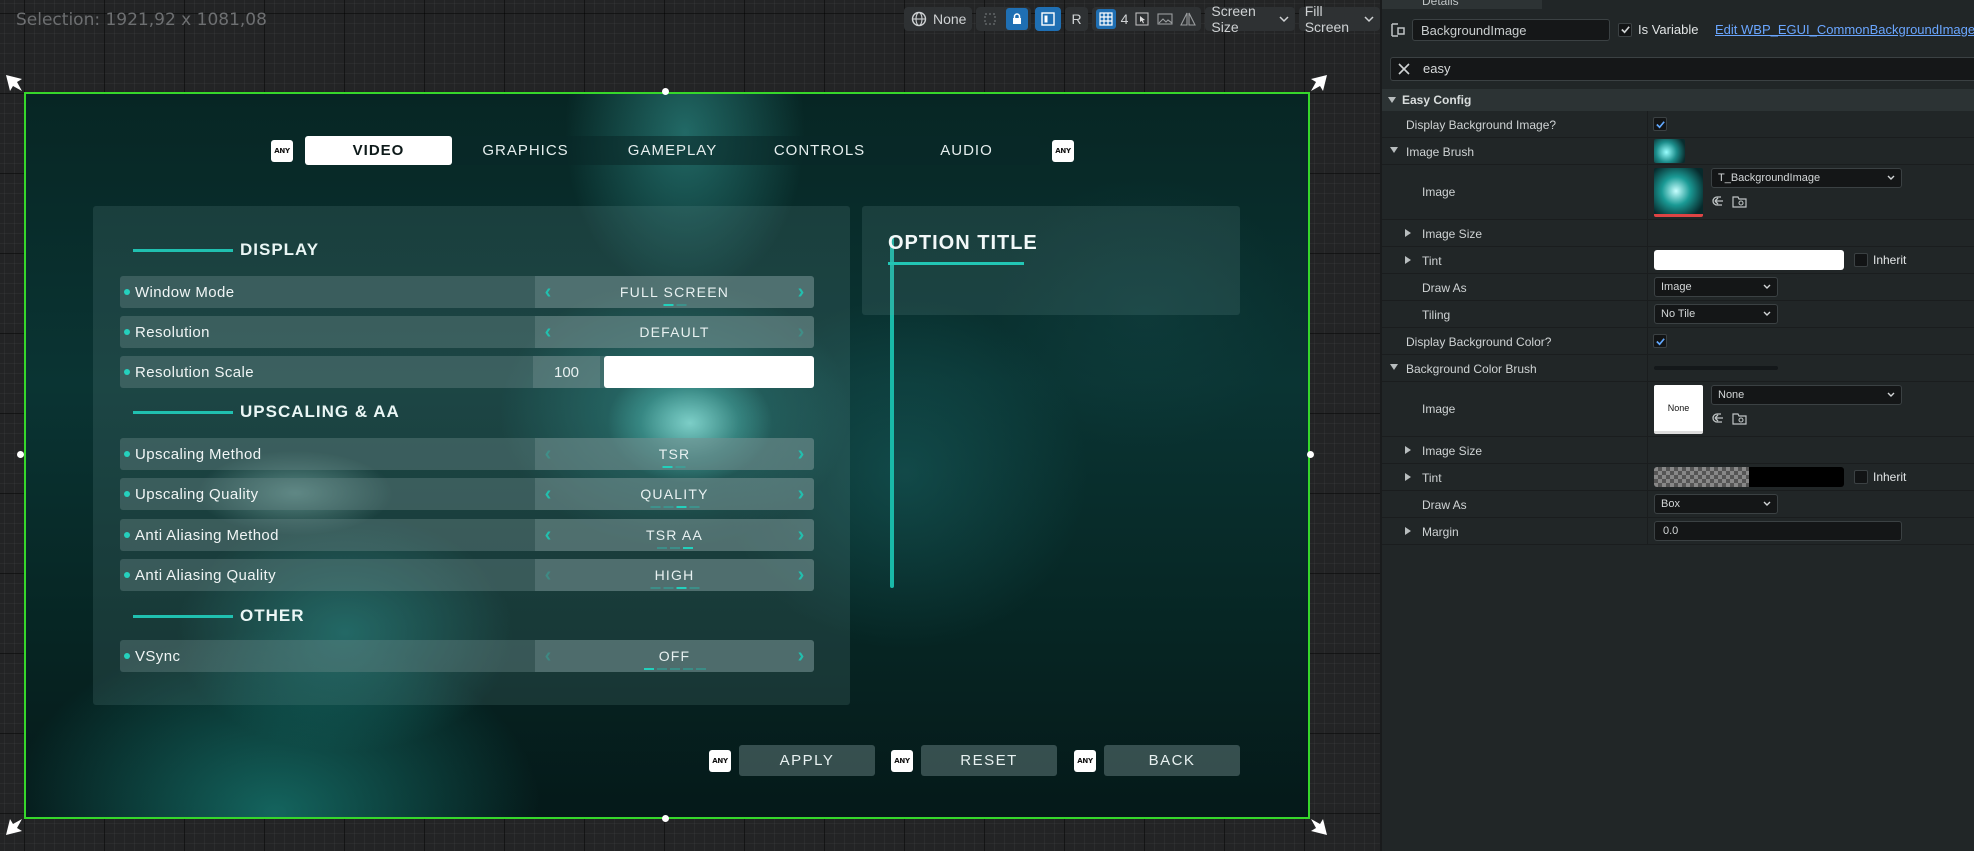 The width and height of the screenshot is (1974, 851). I want to click on lock-icon, so click(1017, 19).